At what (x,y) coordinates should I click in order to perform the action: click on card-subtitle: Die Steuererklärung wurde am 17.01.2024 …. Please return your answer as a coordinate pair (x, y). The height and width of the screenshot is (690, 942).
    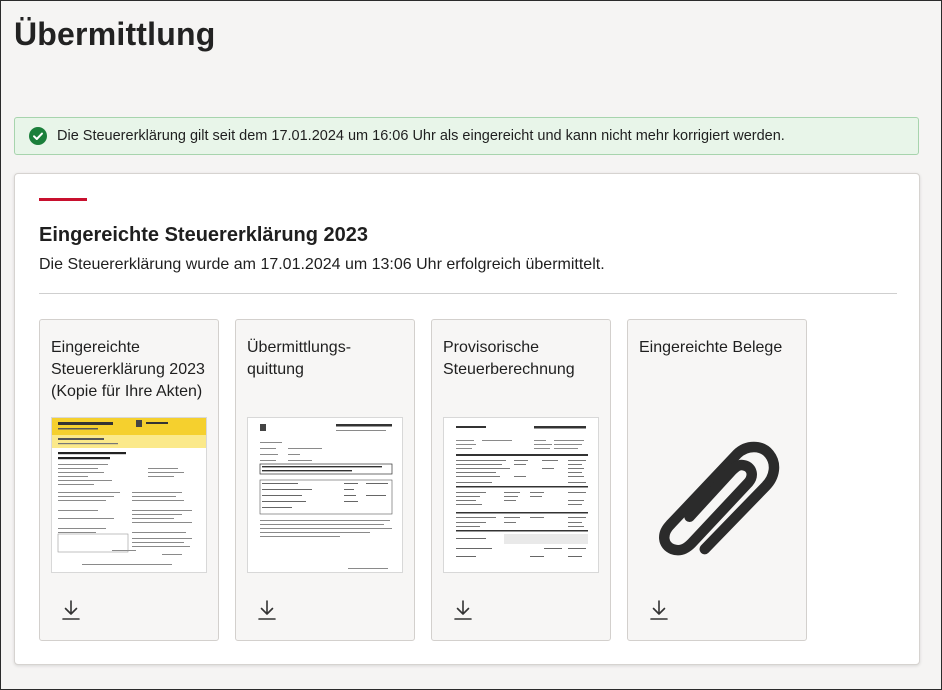
    Looking at the image, I should click on (322, 264).